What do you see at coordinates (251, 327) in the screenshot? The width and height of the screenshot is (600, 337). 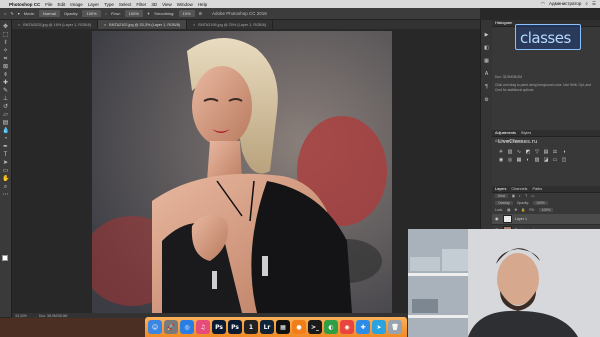 I see `app-1-icon: 1` at bounding box center [251, 327].